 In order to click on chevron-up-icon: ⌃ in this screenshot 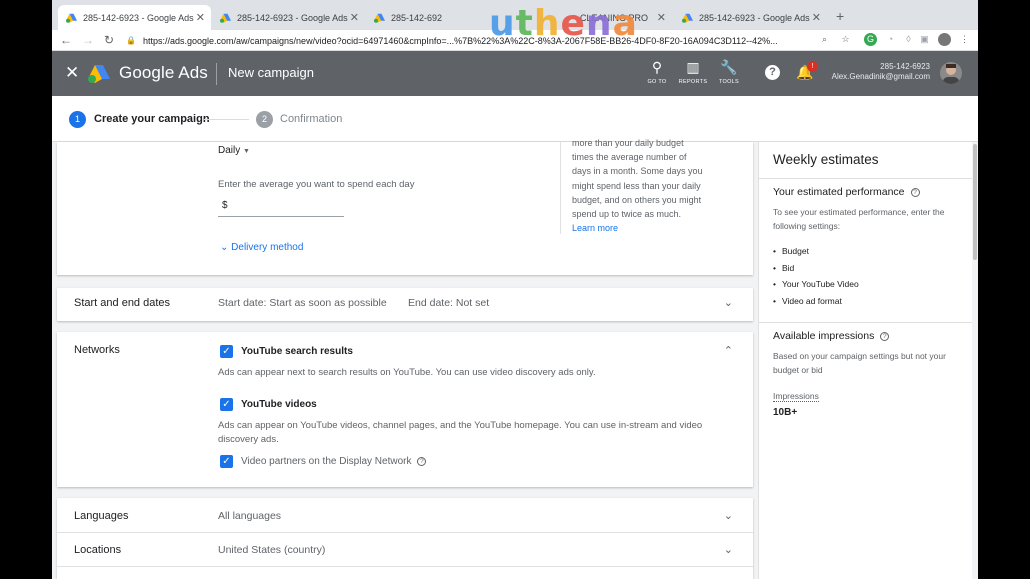, I will do `click(728, 350)`.